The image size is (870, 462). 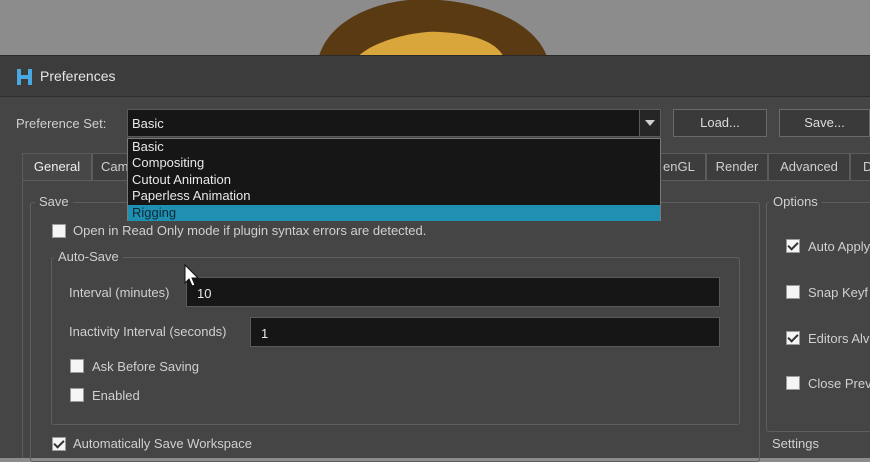 What do you see at coordinates (860, 167) in the screenshot?
I see `tab-more: D` at bounding box center [860, 167].